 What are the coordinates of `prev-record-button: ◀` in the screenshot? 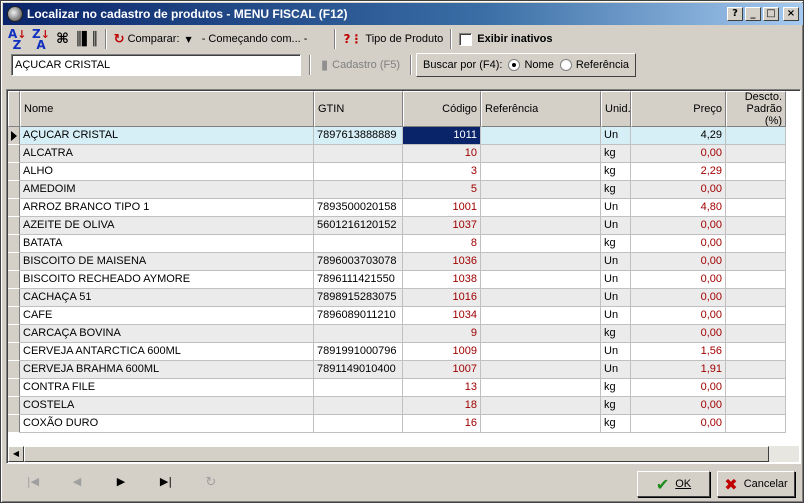 It's located at (77, 483).